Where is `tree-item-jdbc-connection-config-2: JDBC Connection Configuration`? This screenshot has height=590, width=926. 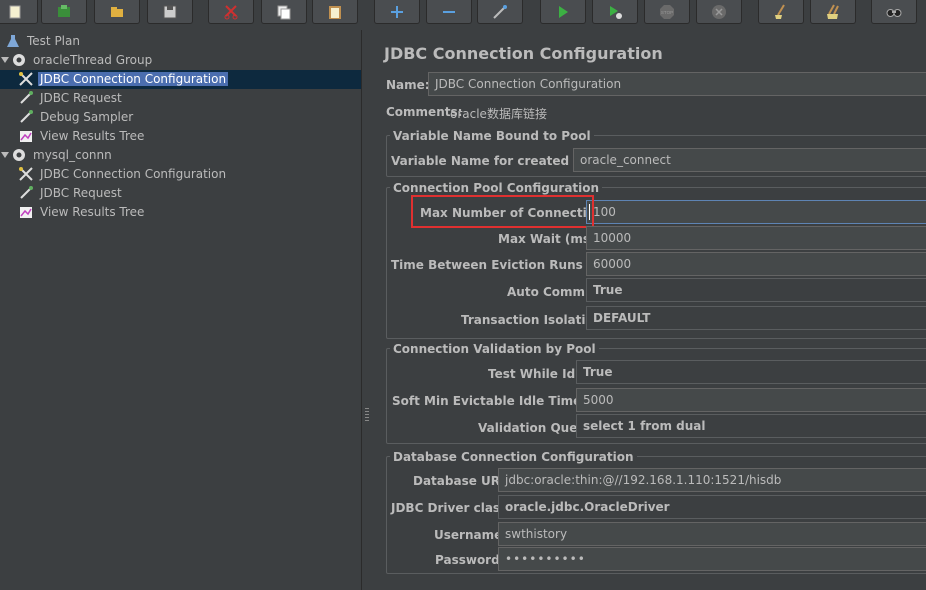
tree-item-jdbc-connection-config-2: JDBC Connection Configuration is located at coordinates (123, 173).